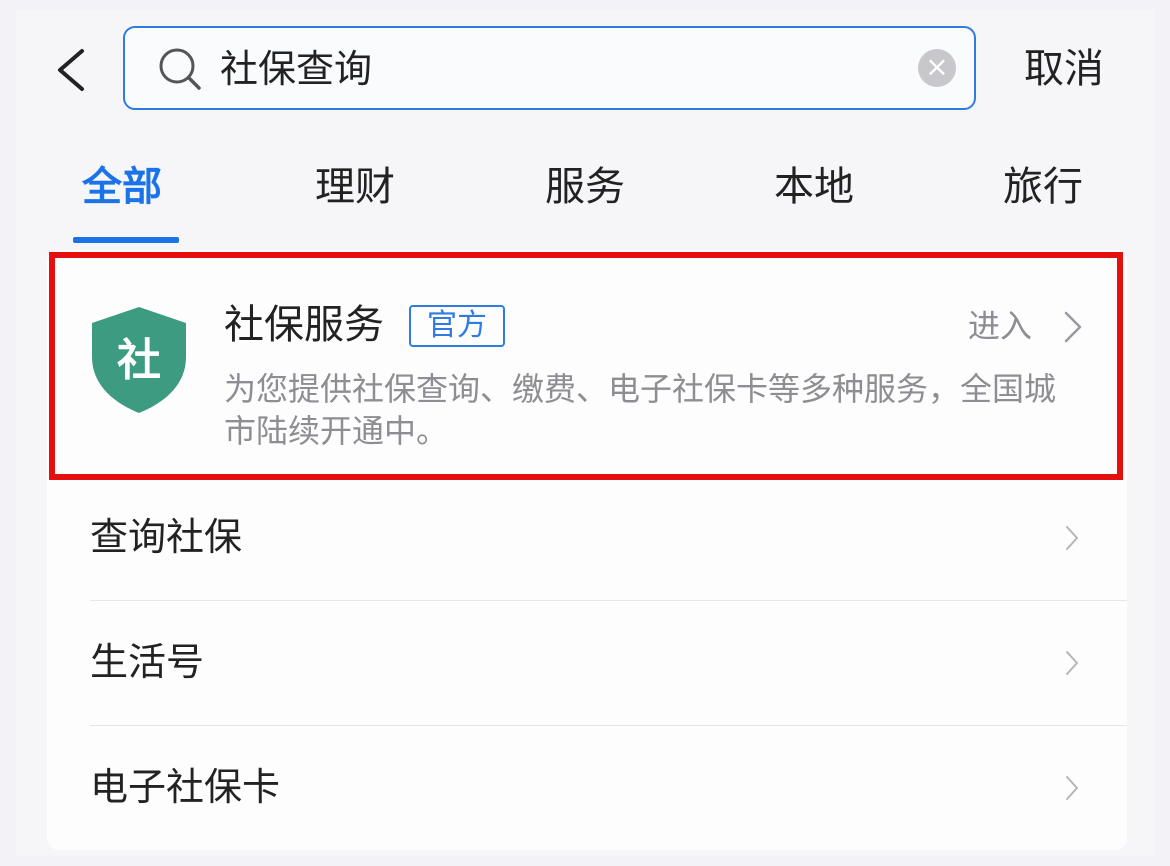  I want to click on cancel-button: 取消, so click(1064, 69).